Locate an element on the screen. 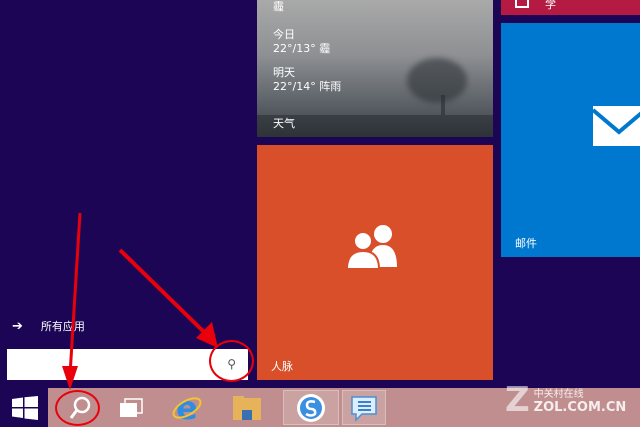 The image size is (640, 427). zol-watermark: Z 中关村在线 ZOL.COM.CN is located at coordinates (565, 400).